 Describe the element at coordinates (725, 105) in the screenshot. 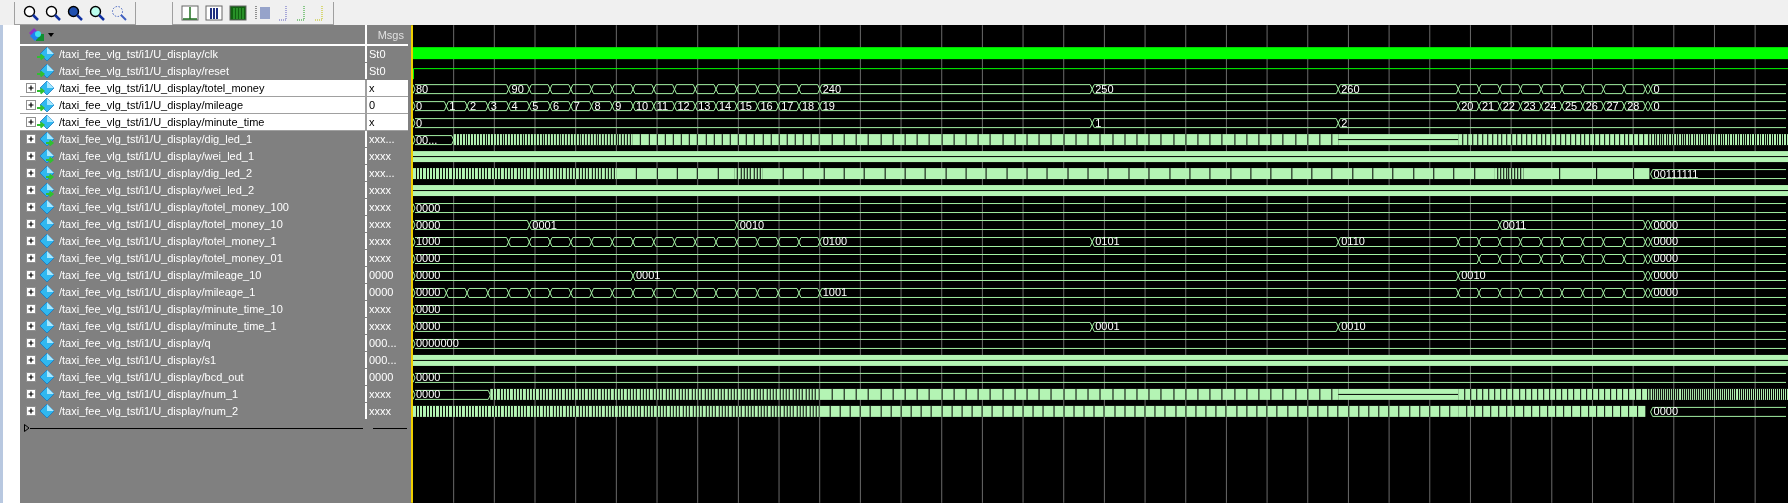

I see `wave-value-label: 14` at that location.